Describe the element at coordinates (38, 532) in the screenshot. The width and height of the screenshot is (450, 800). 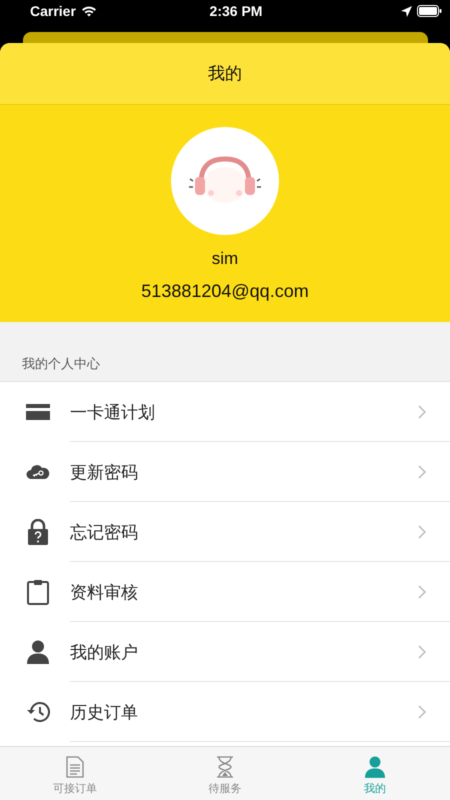
I see `lock-question-icon` at that location.